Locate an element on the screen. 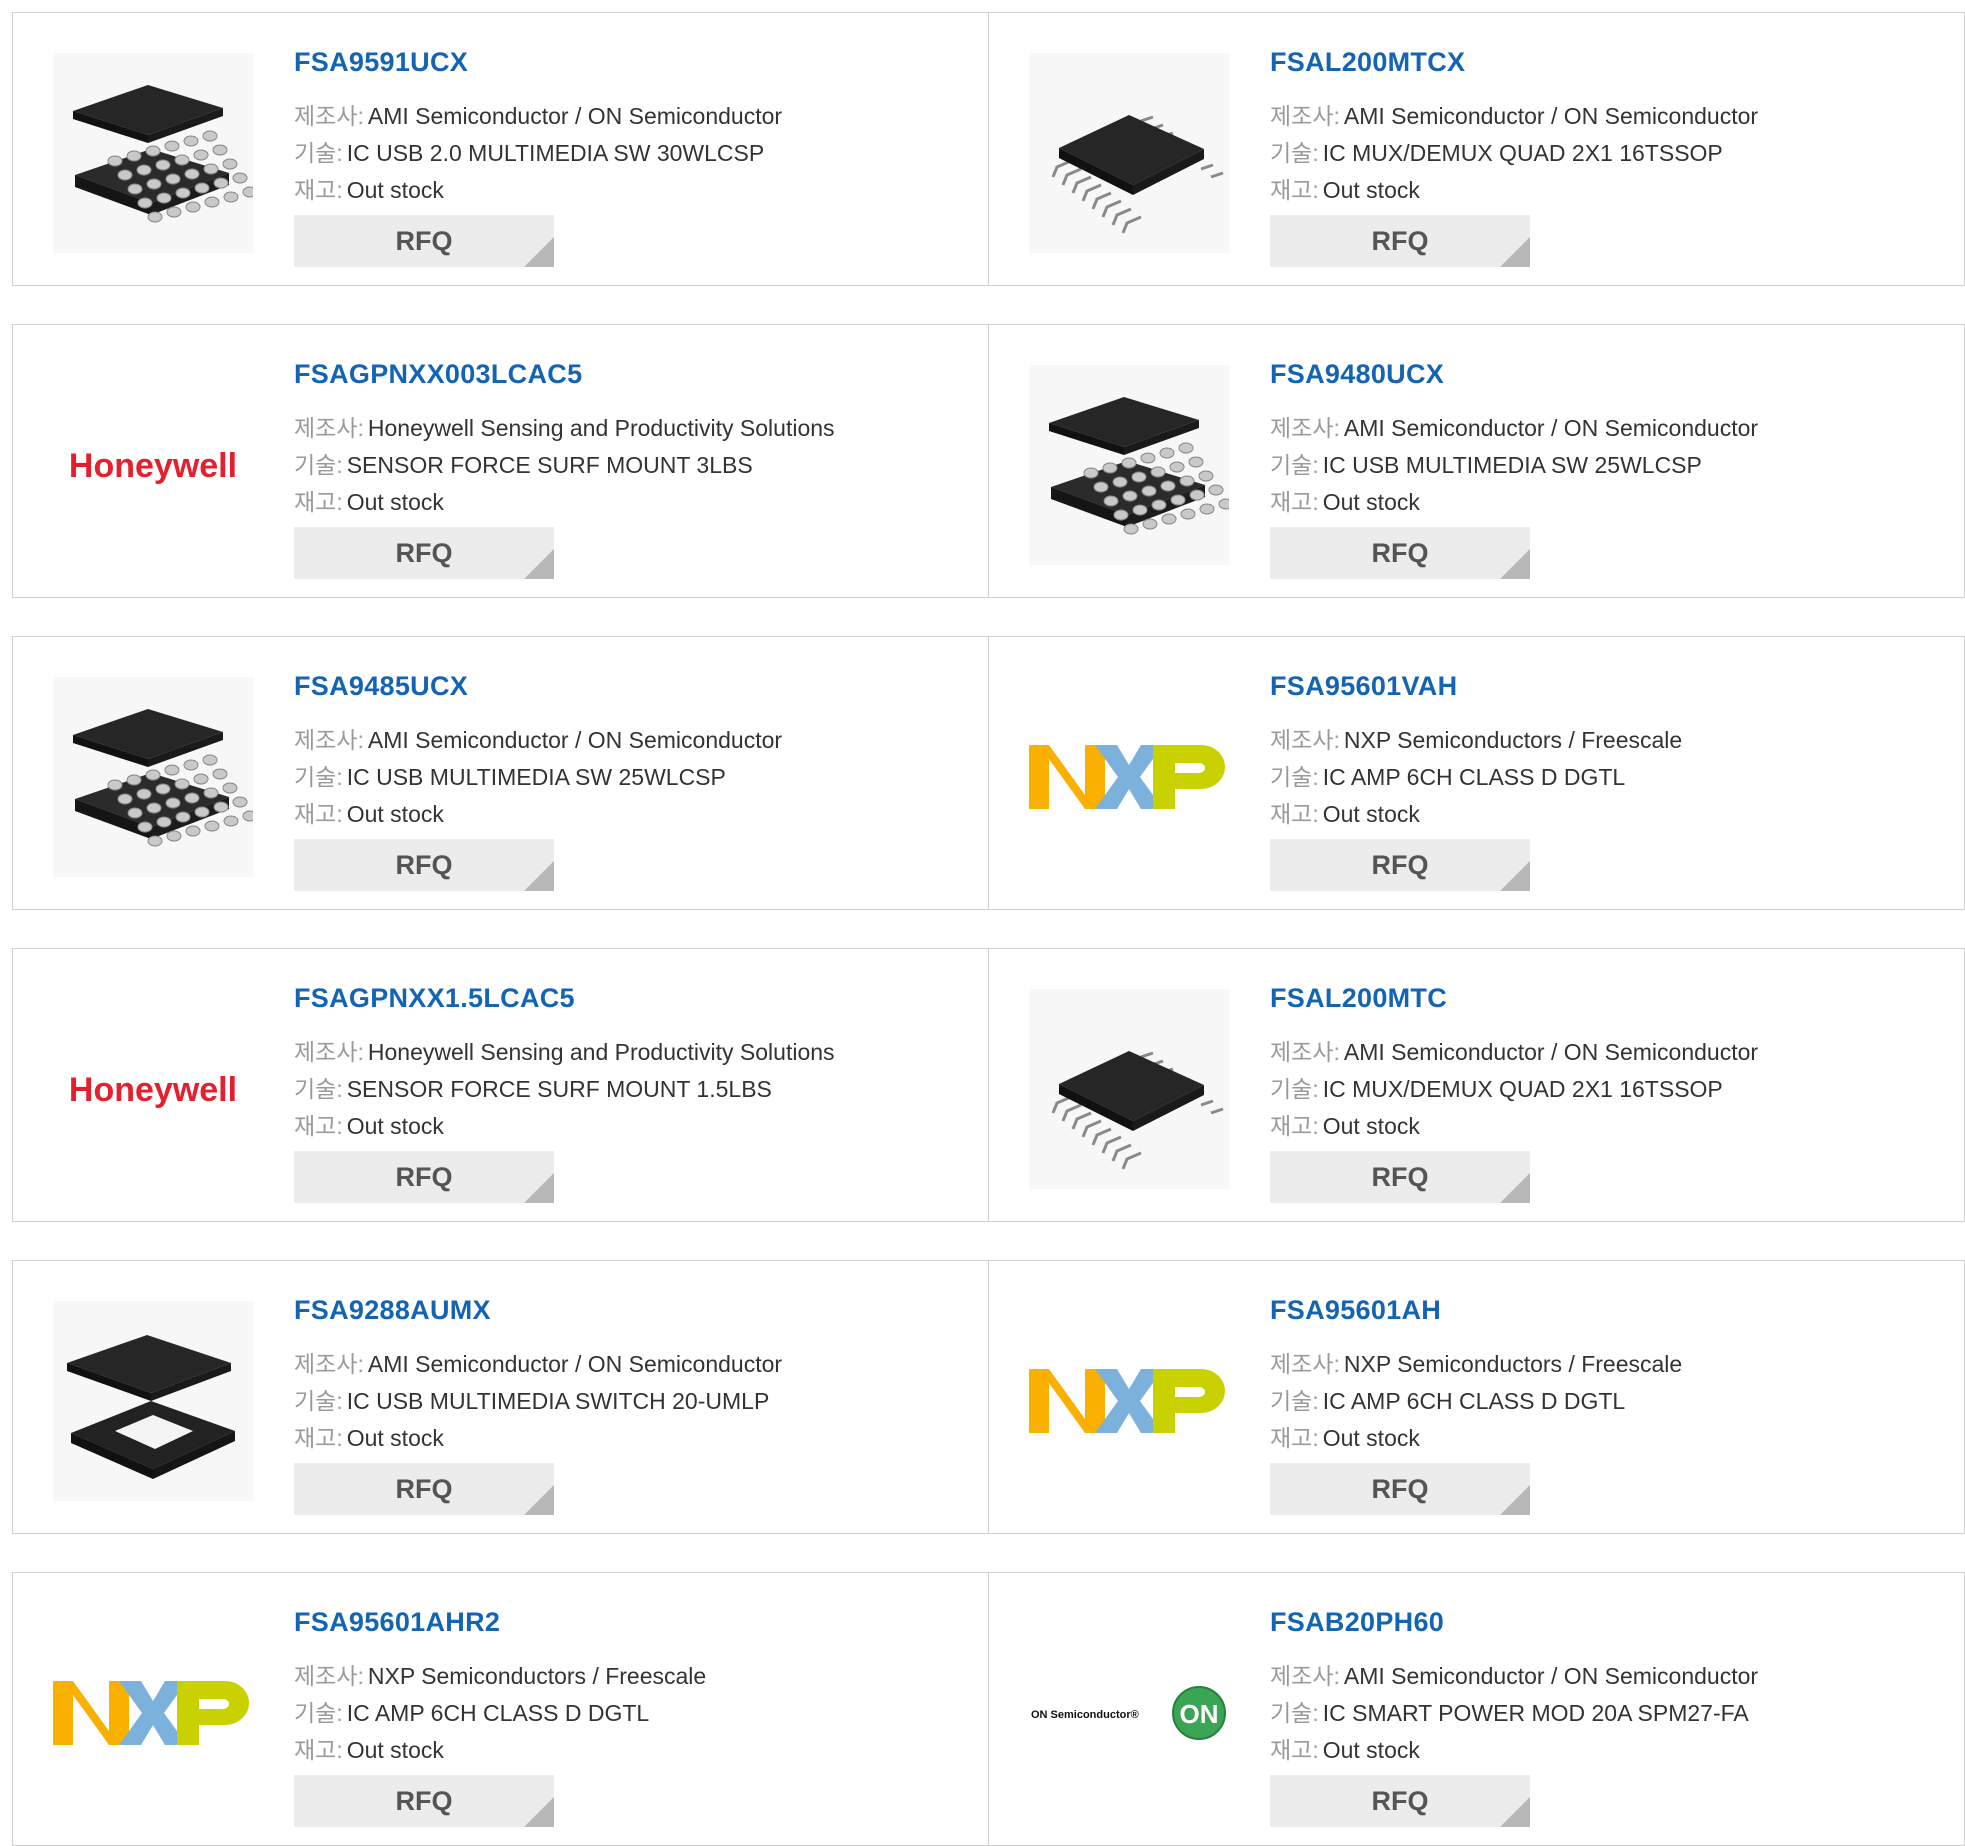 This screenshot has height=1846, width=1965. part-number-link: FSA95601AH is located at coordinates (1355, 1310).